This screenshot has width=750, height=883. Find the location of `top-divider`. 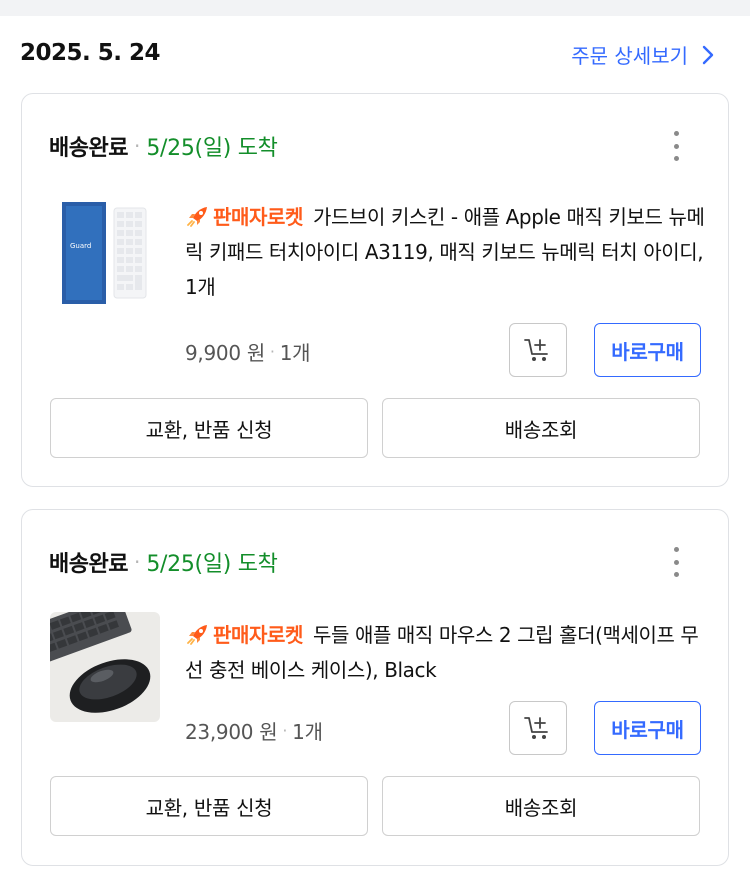

top-divider is located at coordinates (375, 8).